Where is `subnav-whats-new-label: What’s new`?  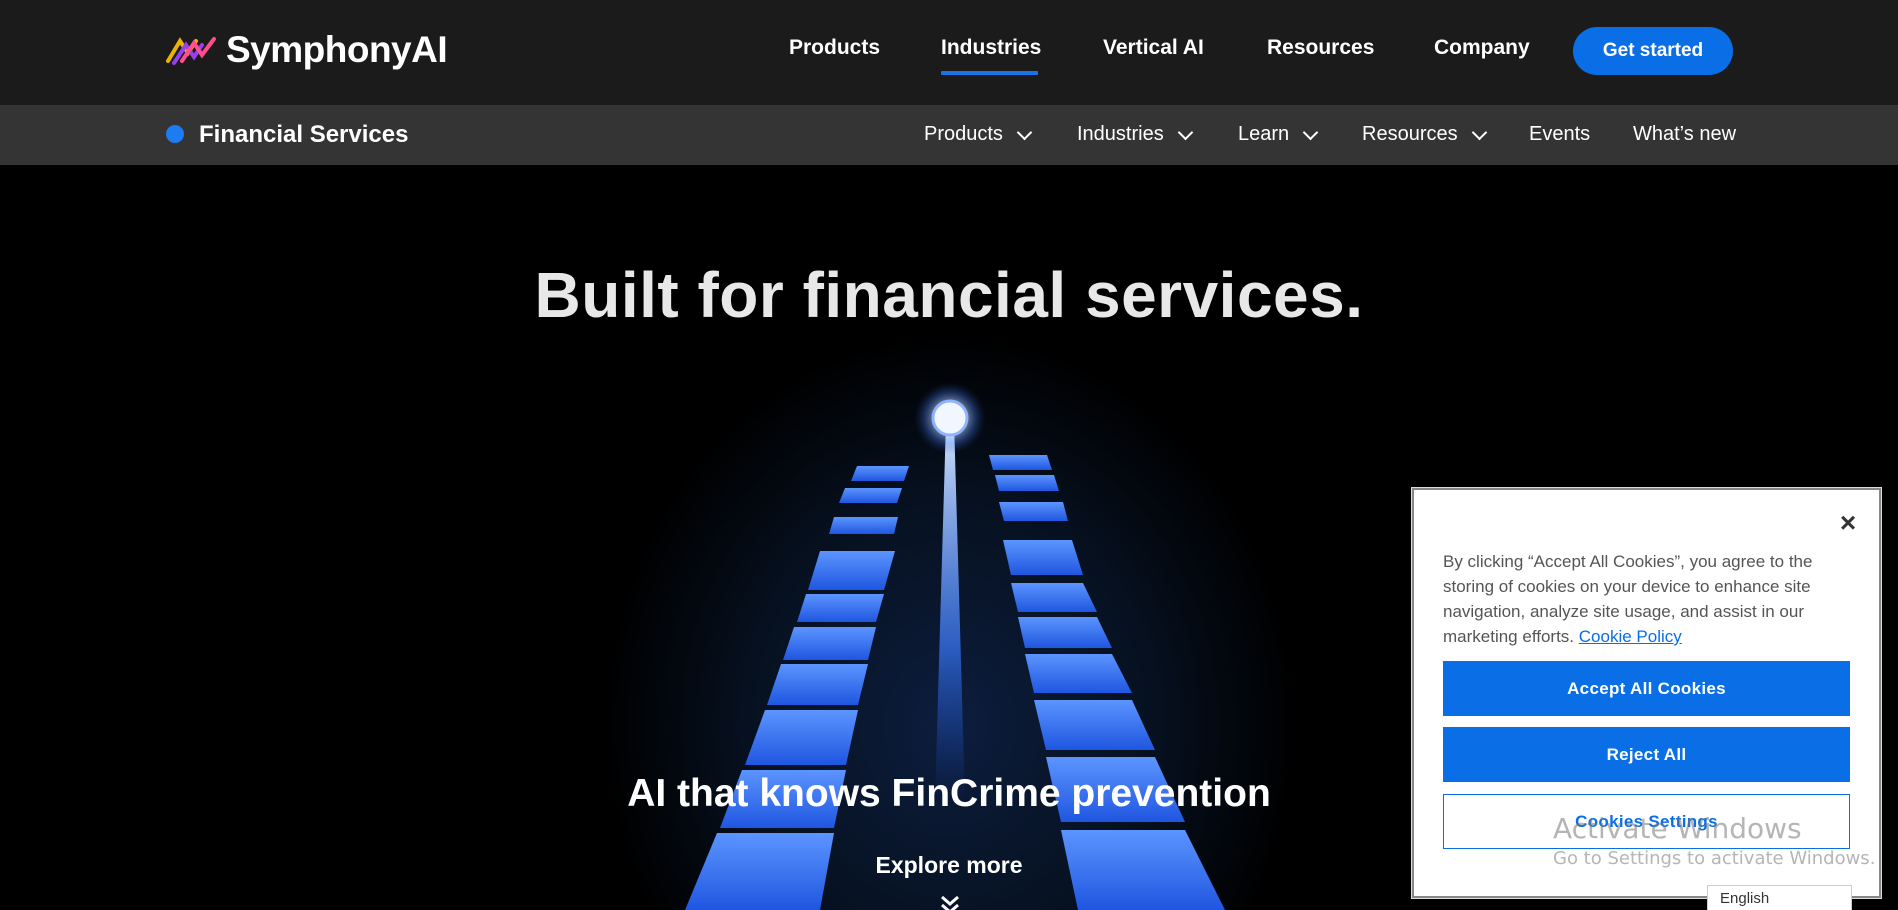
subnav-whats-new-label: What’s new is located at coordinates (1685, 134).